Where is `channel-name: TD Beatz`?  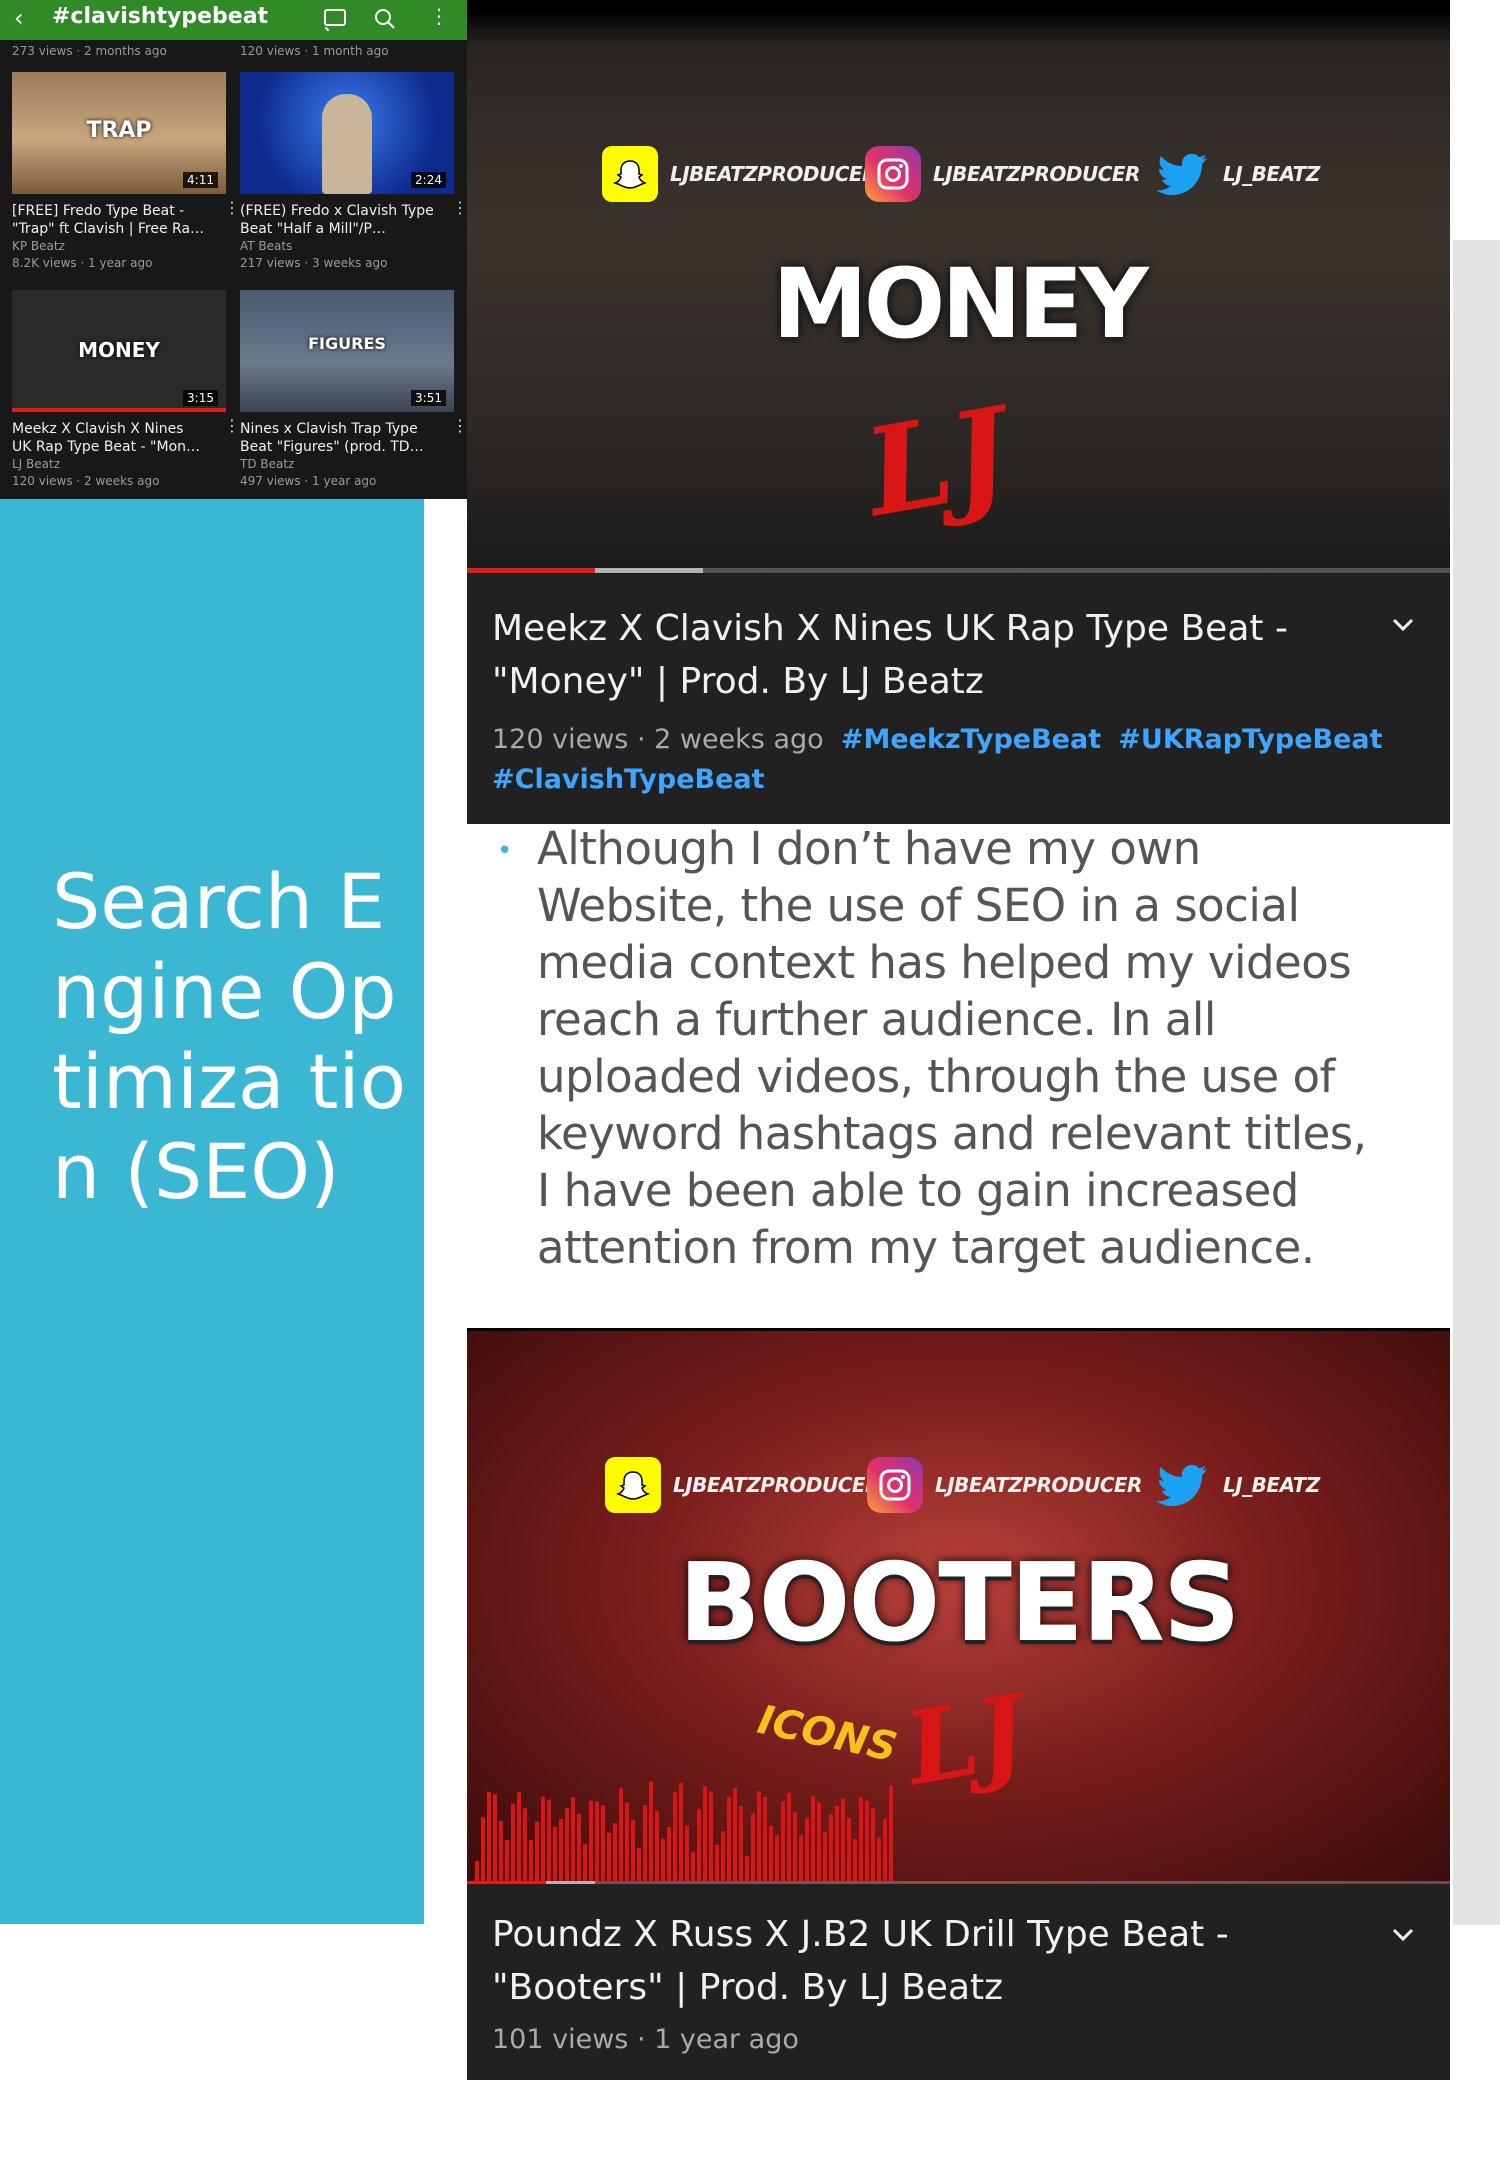
channel-name: TD Beatz is located at coordinates (347, 464).